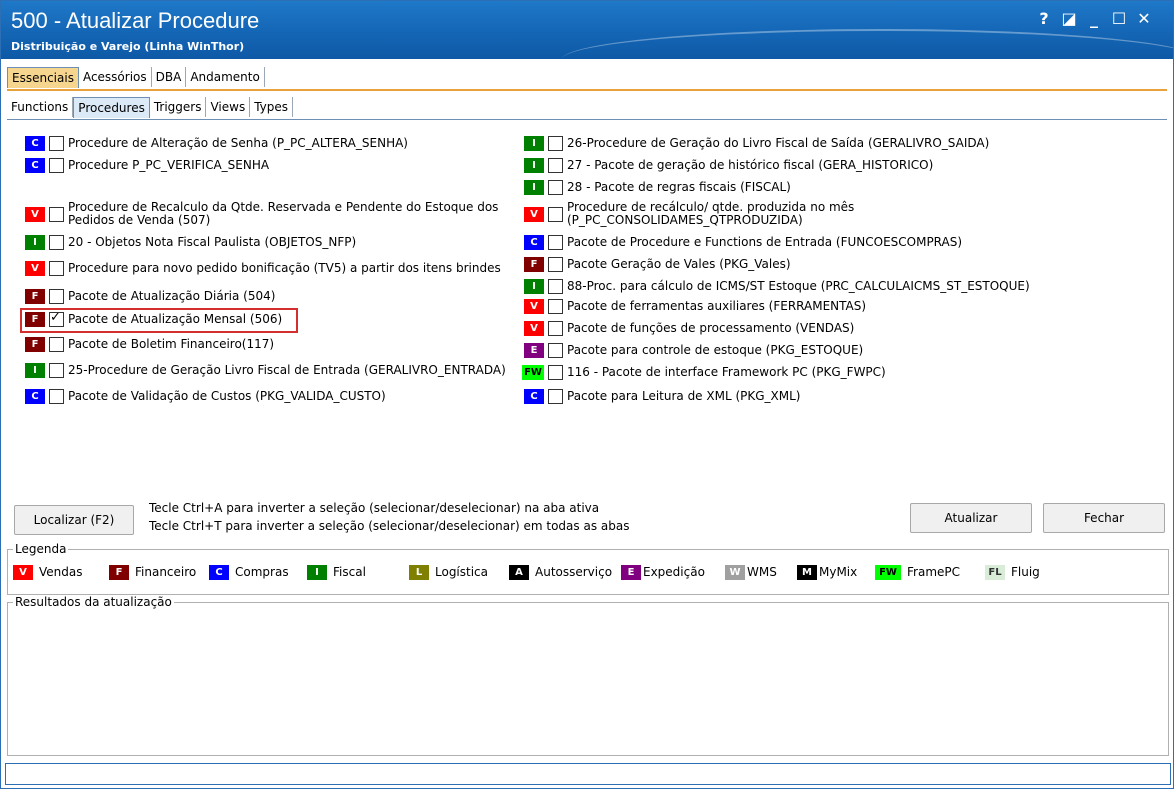 This screenshot has width=1174, height=789. Describe the element at coordinates (519, 572) in the screenshot. I see `autosservico-badge: A` at that location.